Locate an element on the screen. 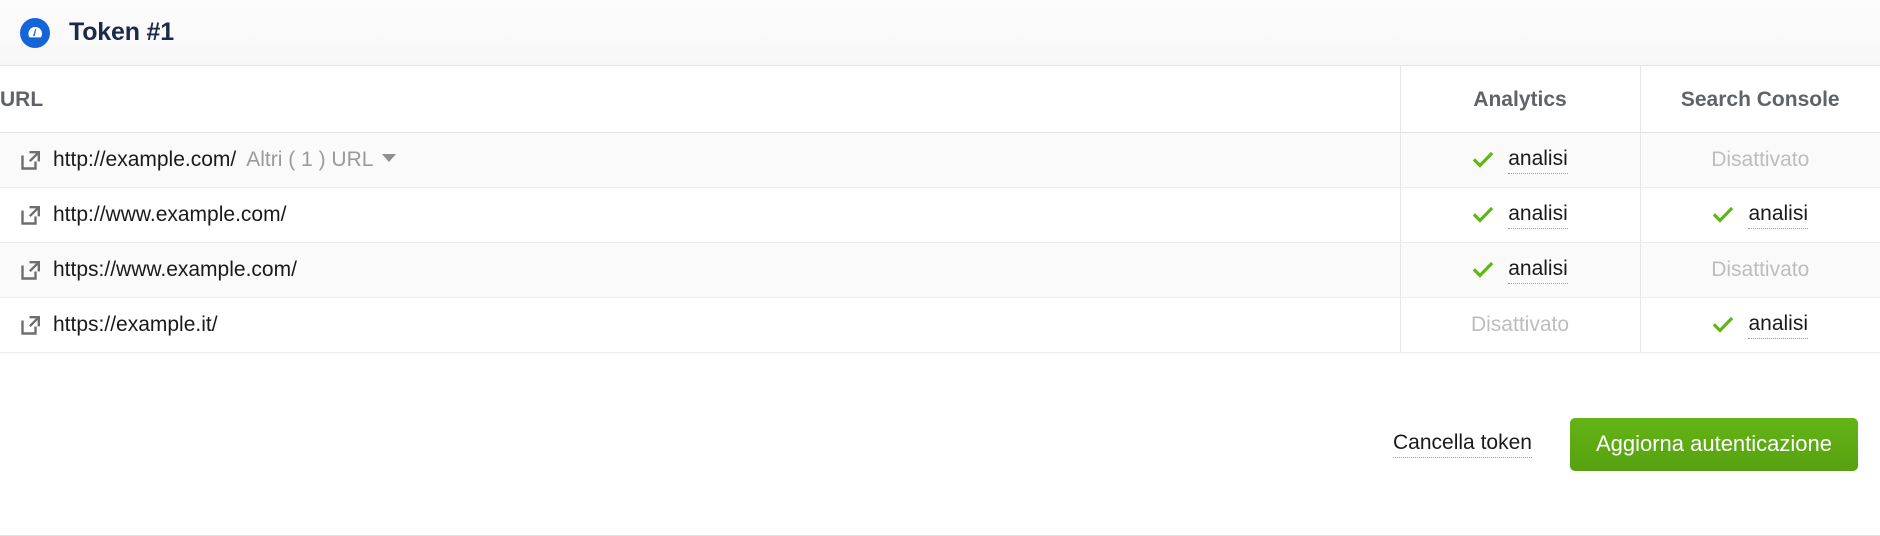  url-link: https://example.it/ is located at coordinates (135, 325).